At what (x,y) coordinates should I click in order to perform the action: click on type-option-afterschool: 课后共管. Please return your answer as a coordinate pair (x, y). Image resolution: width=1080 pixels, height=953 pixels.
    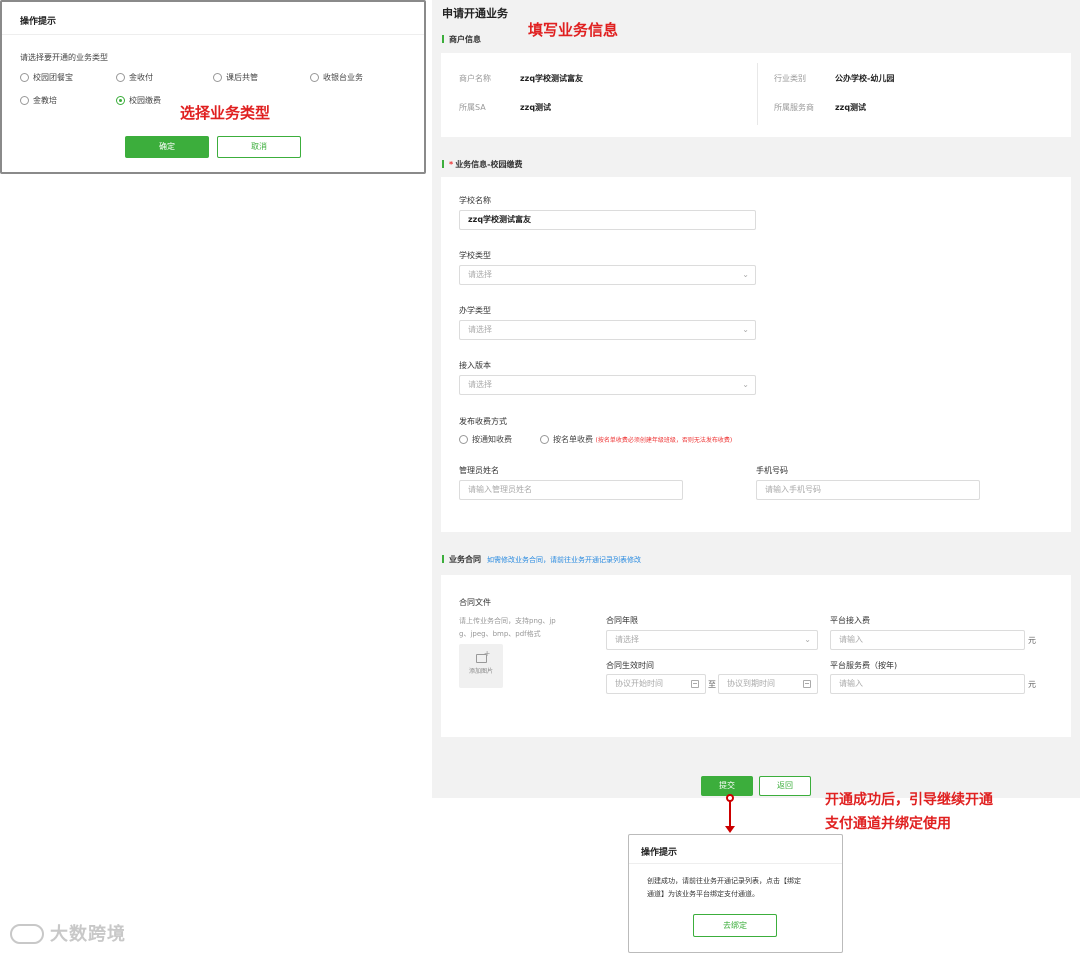
    Looking at the image, I should click on (235, 77).